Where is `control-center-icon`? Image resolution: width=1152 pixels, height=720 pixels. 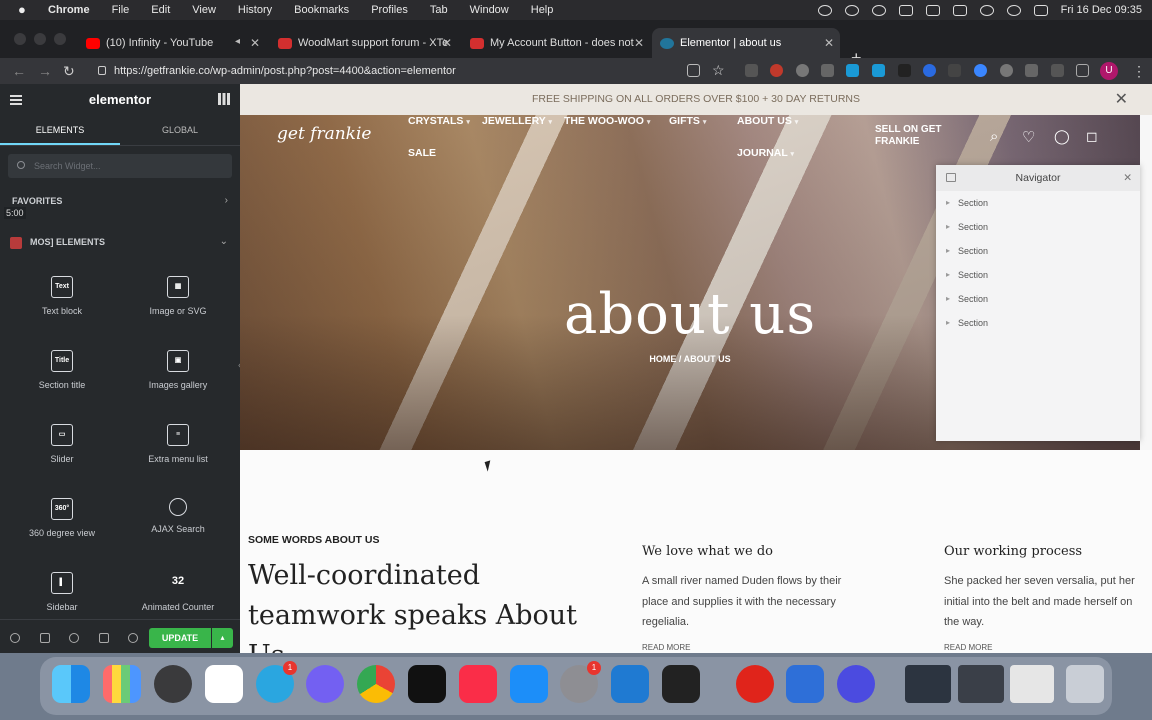
control-center-icon is located at coordinates (1040, 10).